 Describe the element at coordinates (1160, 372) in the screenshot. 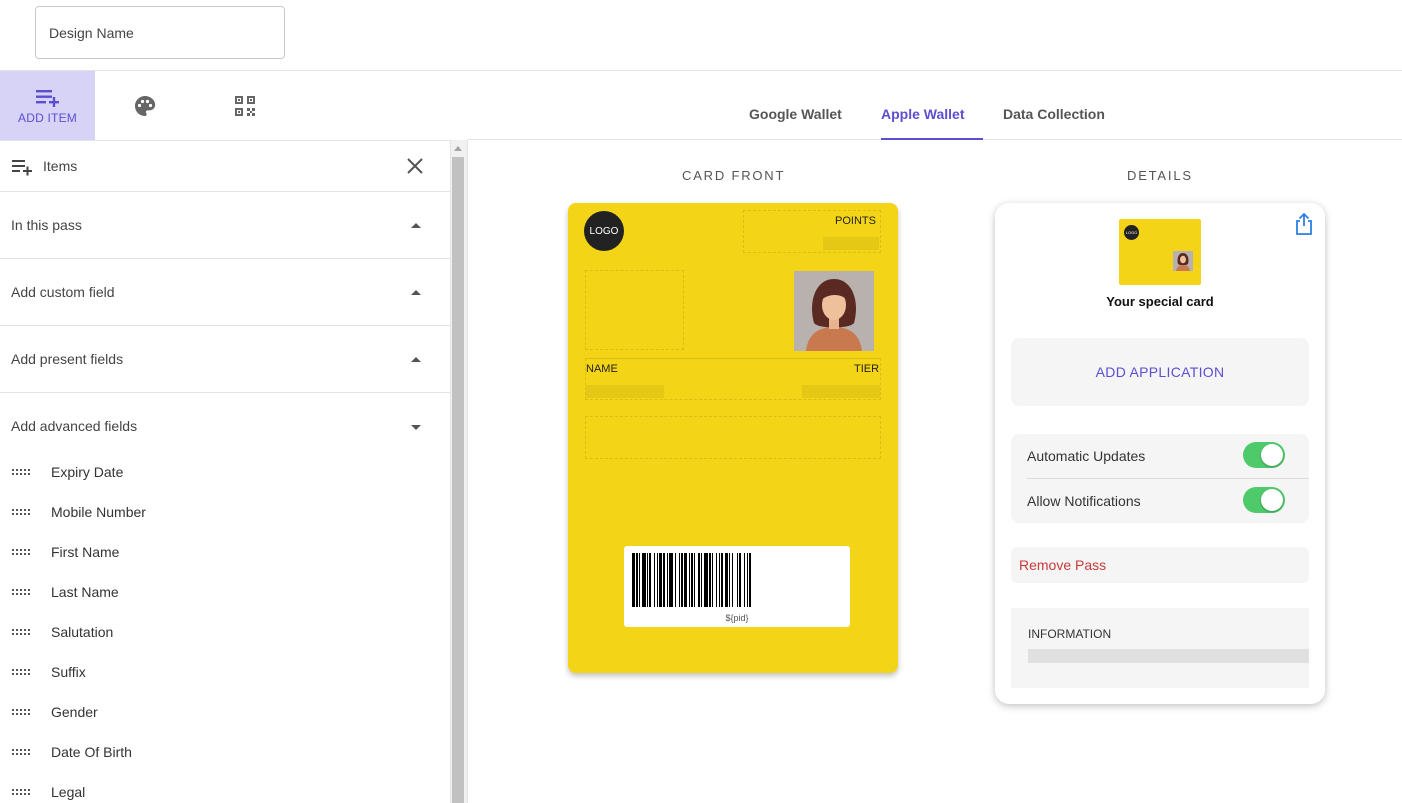

I see `add-application-button: ADD APPLICATION` at that location.